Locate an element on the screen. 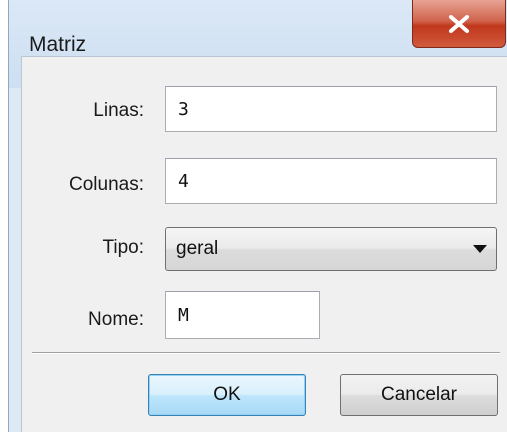  rows-label: Linas: is located at coordinates (118, 110).